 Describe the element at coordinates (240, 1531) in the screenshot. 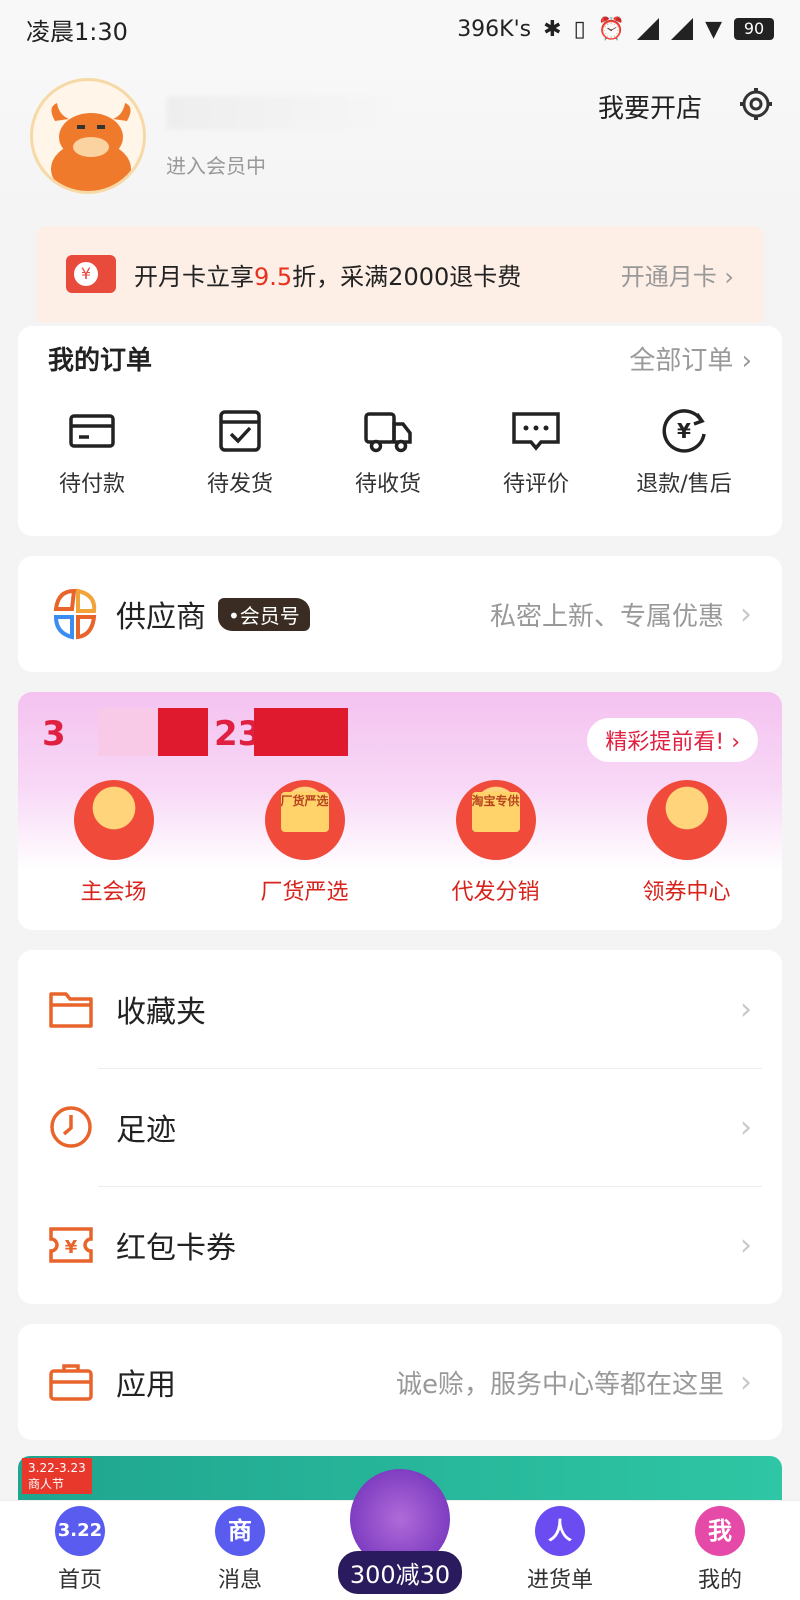

I see `message-icon: 商` at that location.